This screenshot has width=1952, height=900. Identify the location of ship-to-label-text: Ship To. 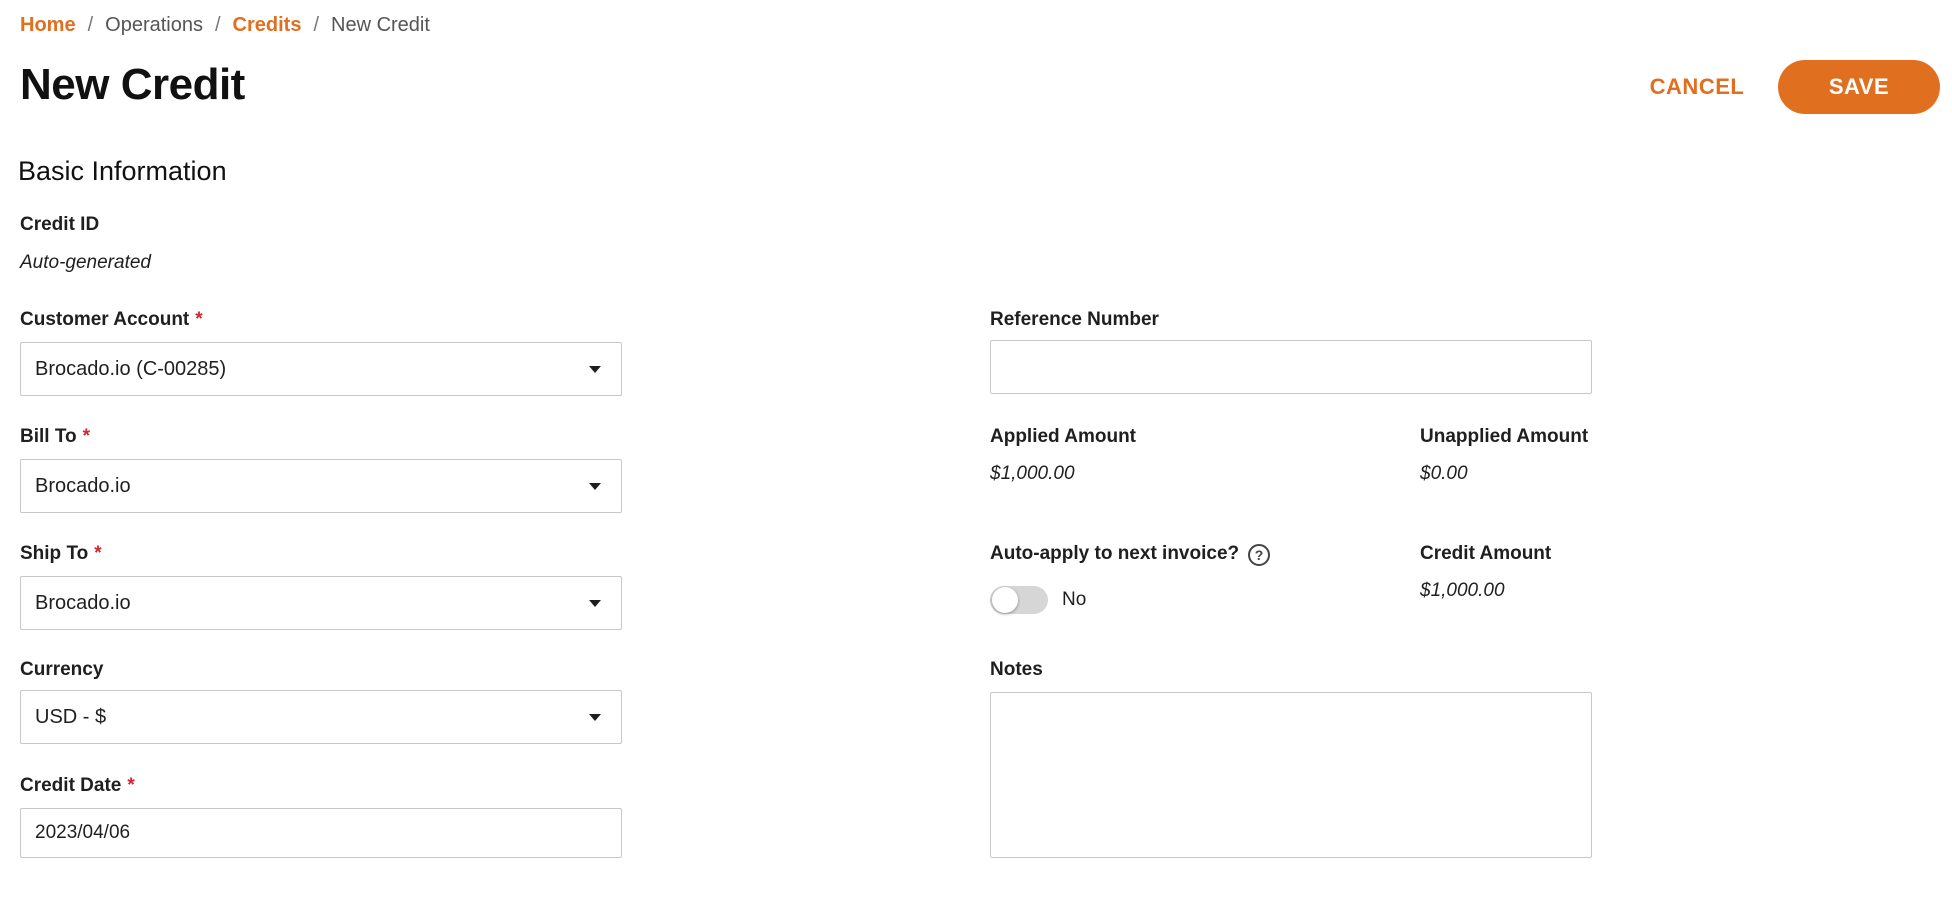
(54, 553).